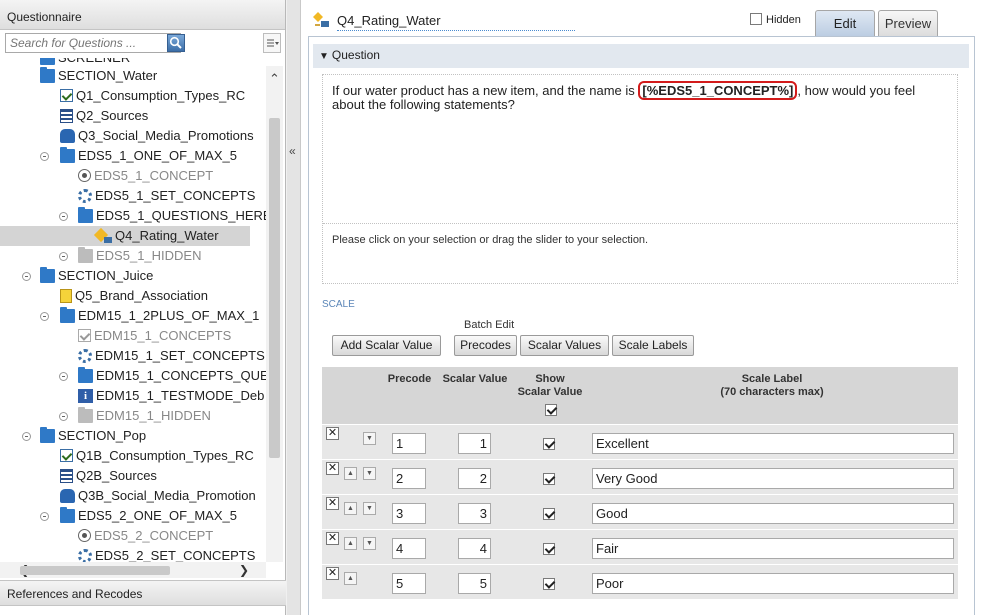 This screenshot has width=981, height=615. I want to click on tree-vertical-scrollbar: ⌃, so click(274, 314).